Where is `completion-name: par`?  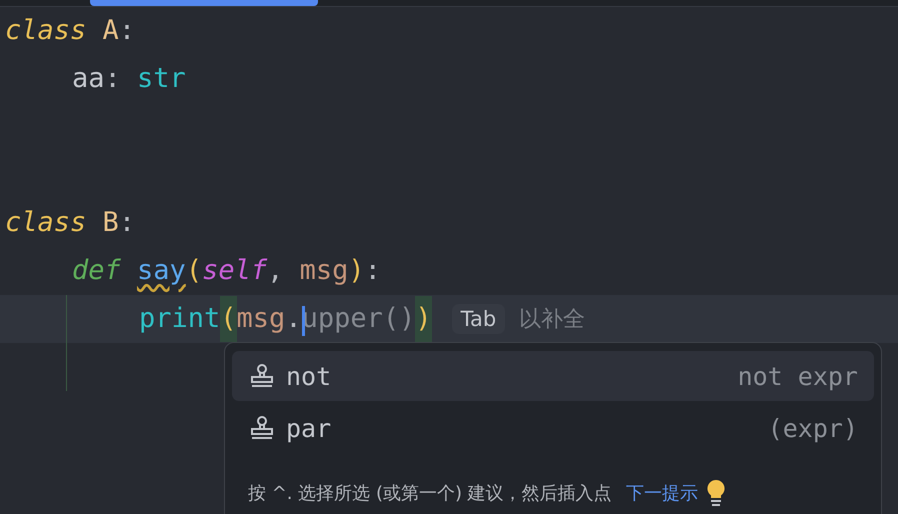
completion-name: par is located at coordinates (309, 428).